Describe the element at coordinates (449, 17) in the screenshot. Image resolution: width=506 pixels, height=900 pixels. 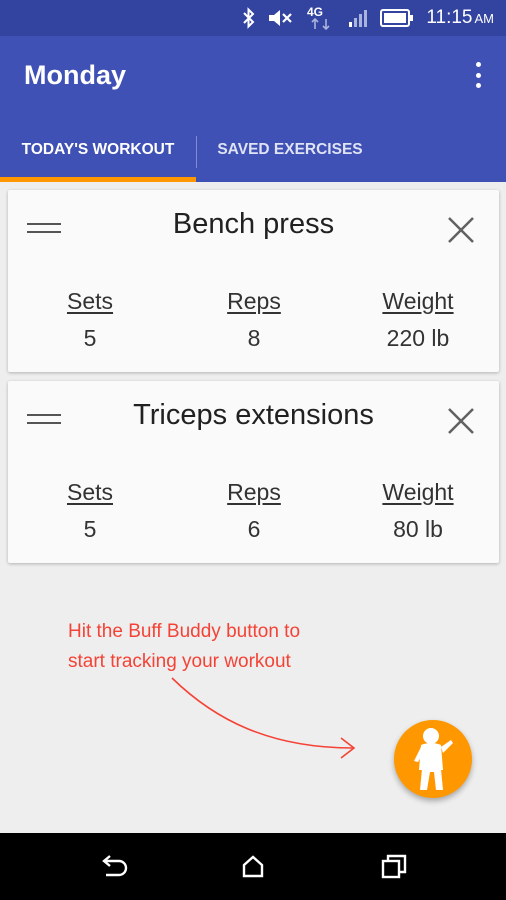
I see `clock-time: 11:15` at that location.